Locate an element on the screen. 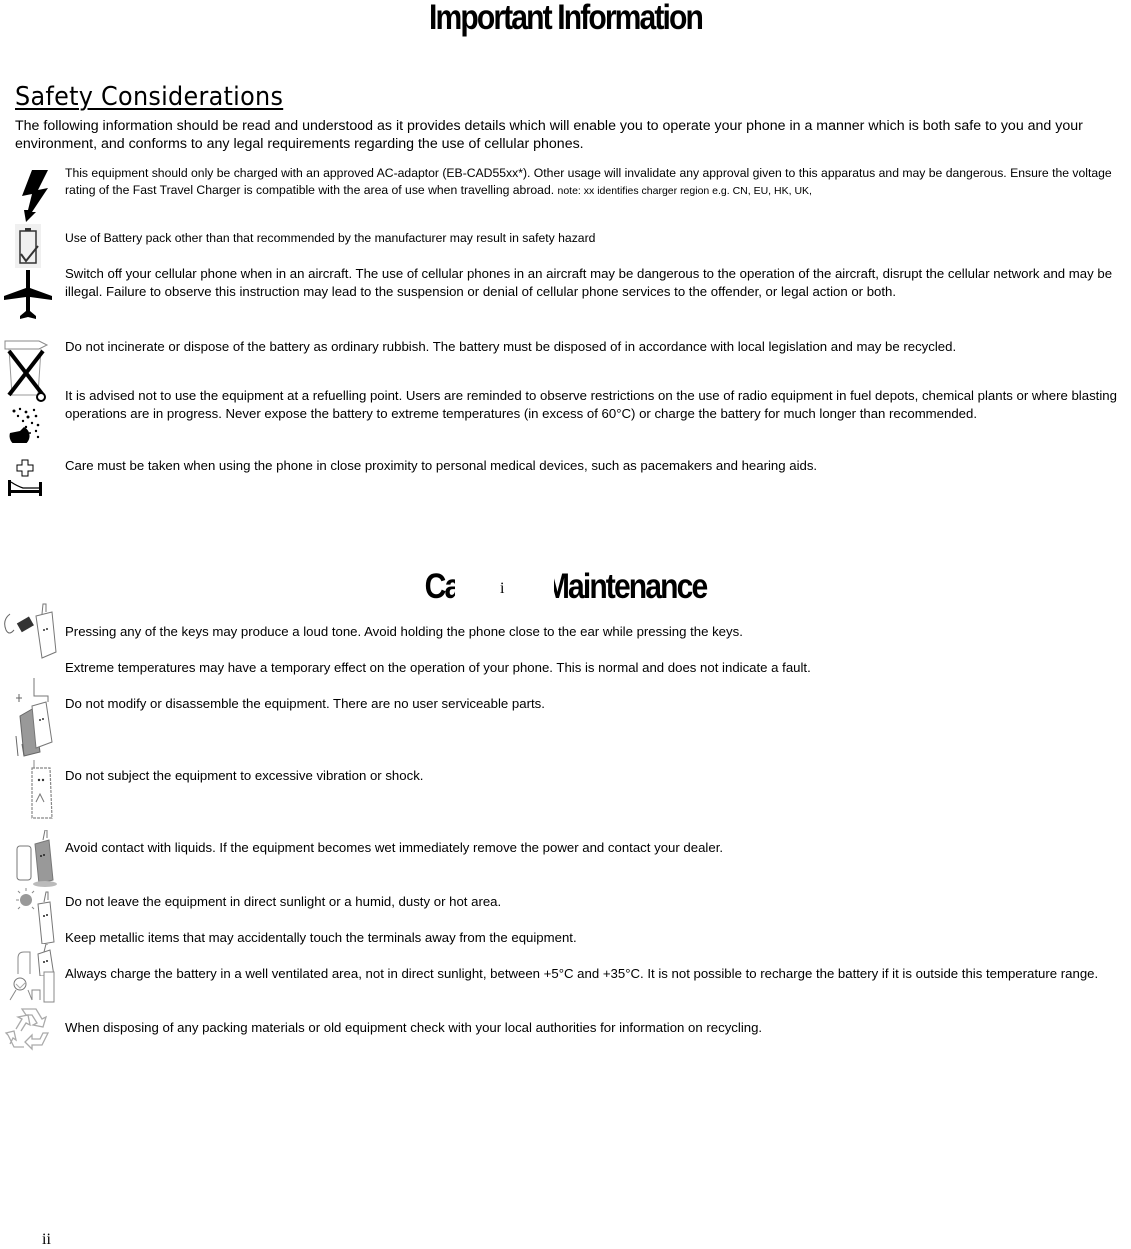  care-heading: Care and Maintenance is located at coordinates (565, 587).